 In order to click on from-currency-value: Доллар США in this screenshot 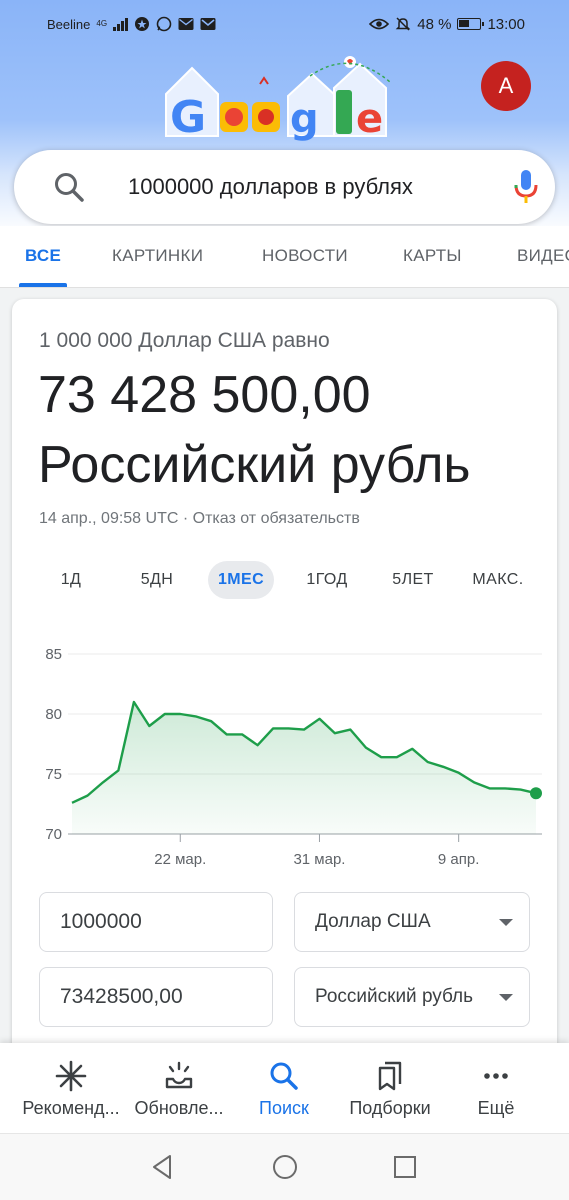, I will do `click(373, 921)`.